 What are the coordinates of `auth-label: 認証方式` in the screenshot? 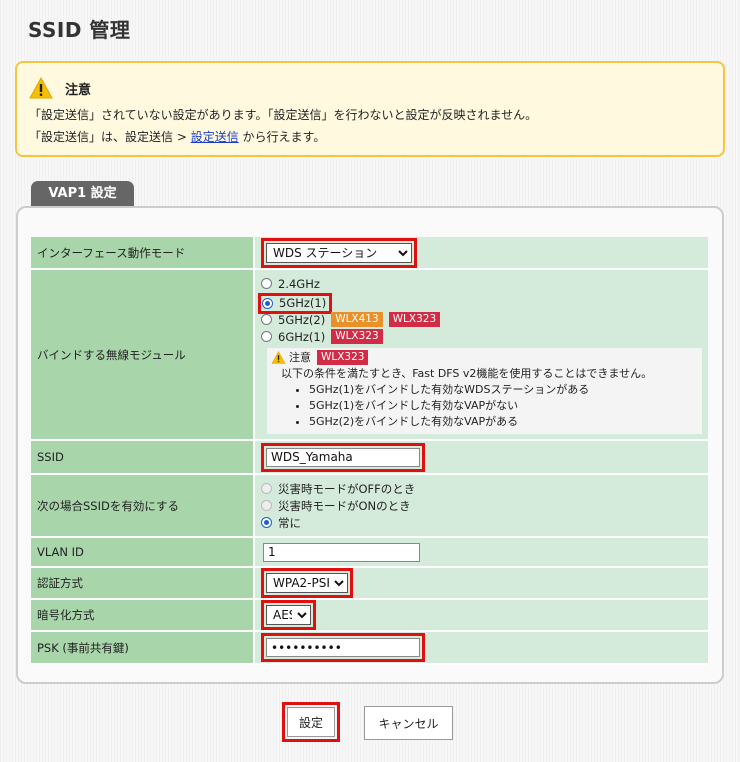 It's located at (143, 584).